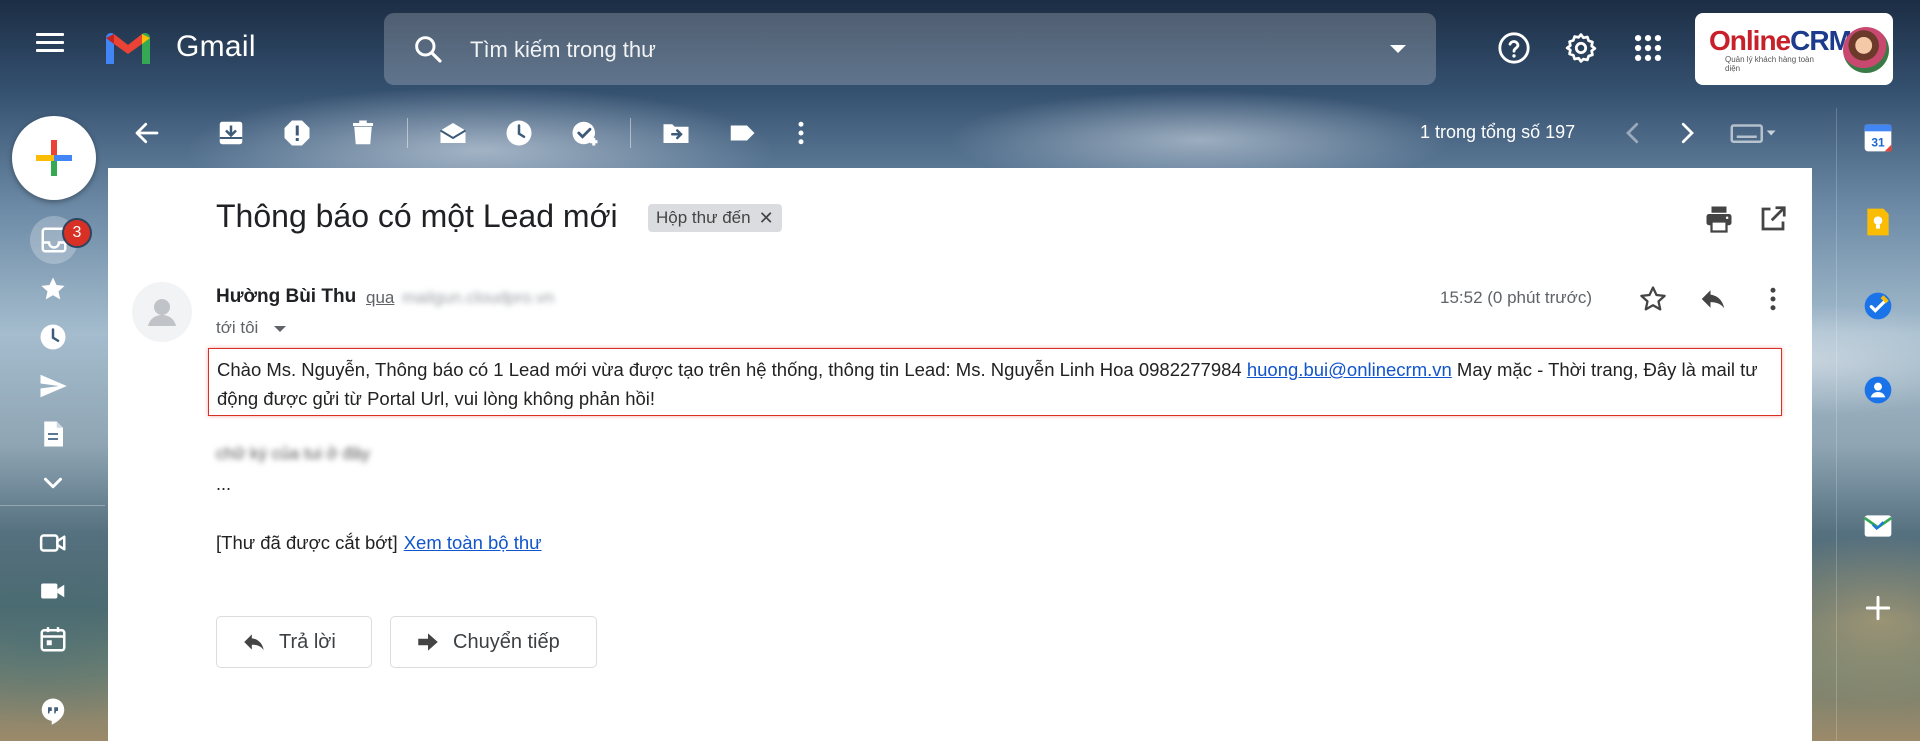  Describe the element at coordinates (1633, 133) in the screenshot. I see `newer-chevron-left-icon` at that location.